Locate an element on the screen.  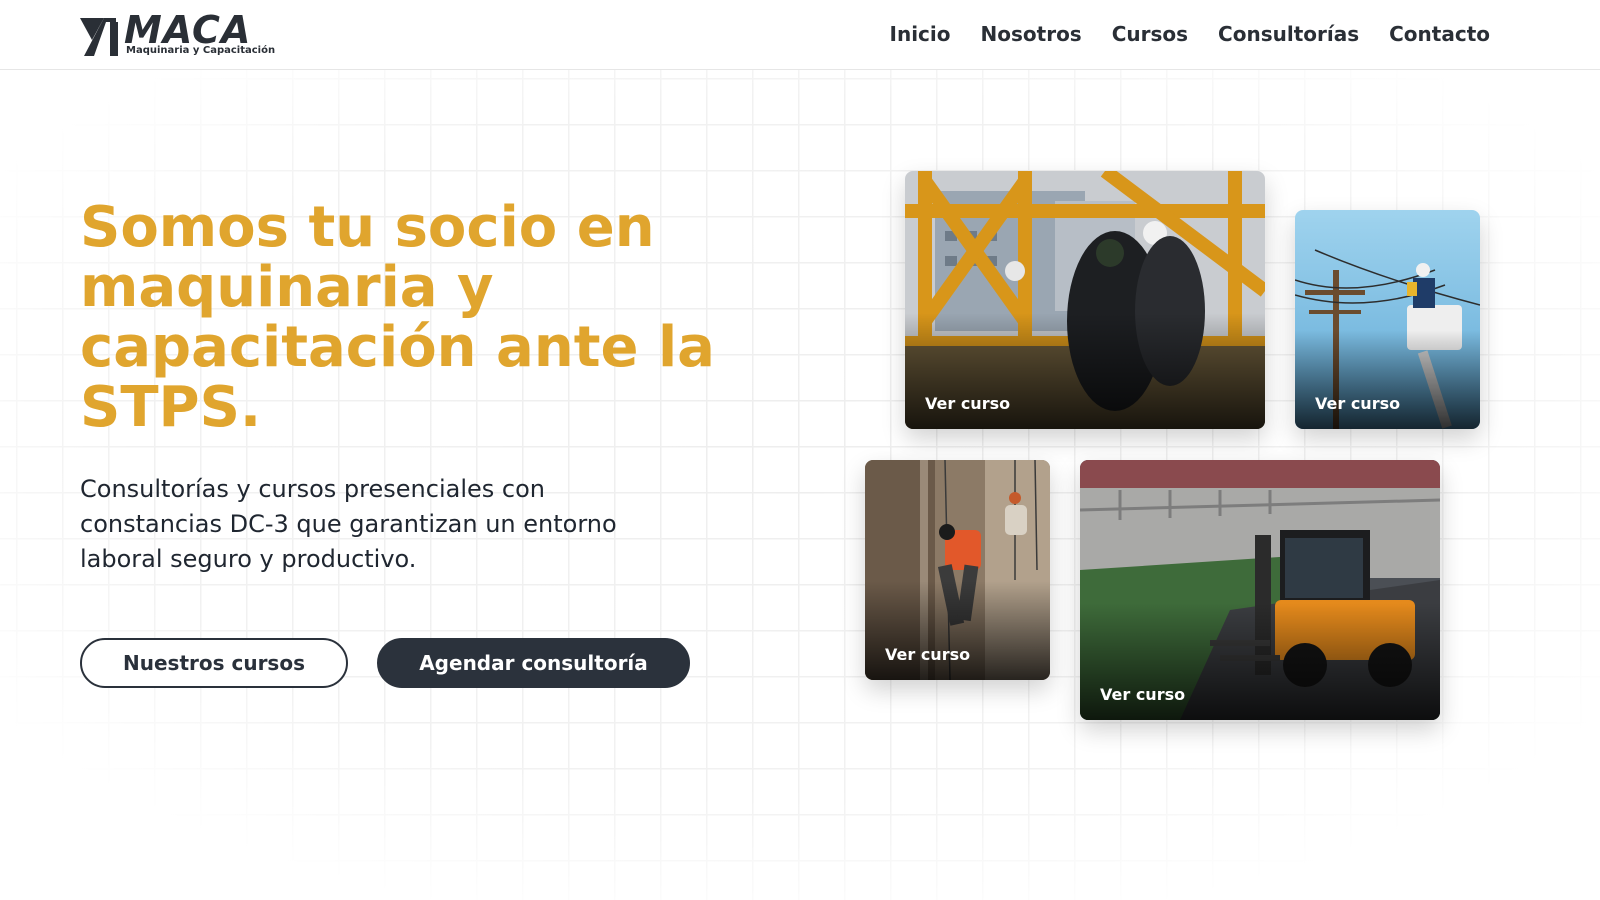
course-card-rope-access: Ver curso is located at coordinates (957, 570).